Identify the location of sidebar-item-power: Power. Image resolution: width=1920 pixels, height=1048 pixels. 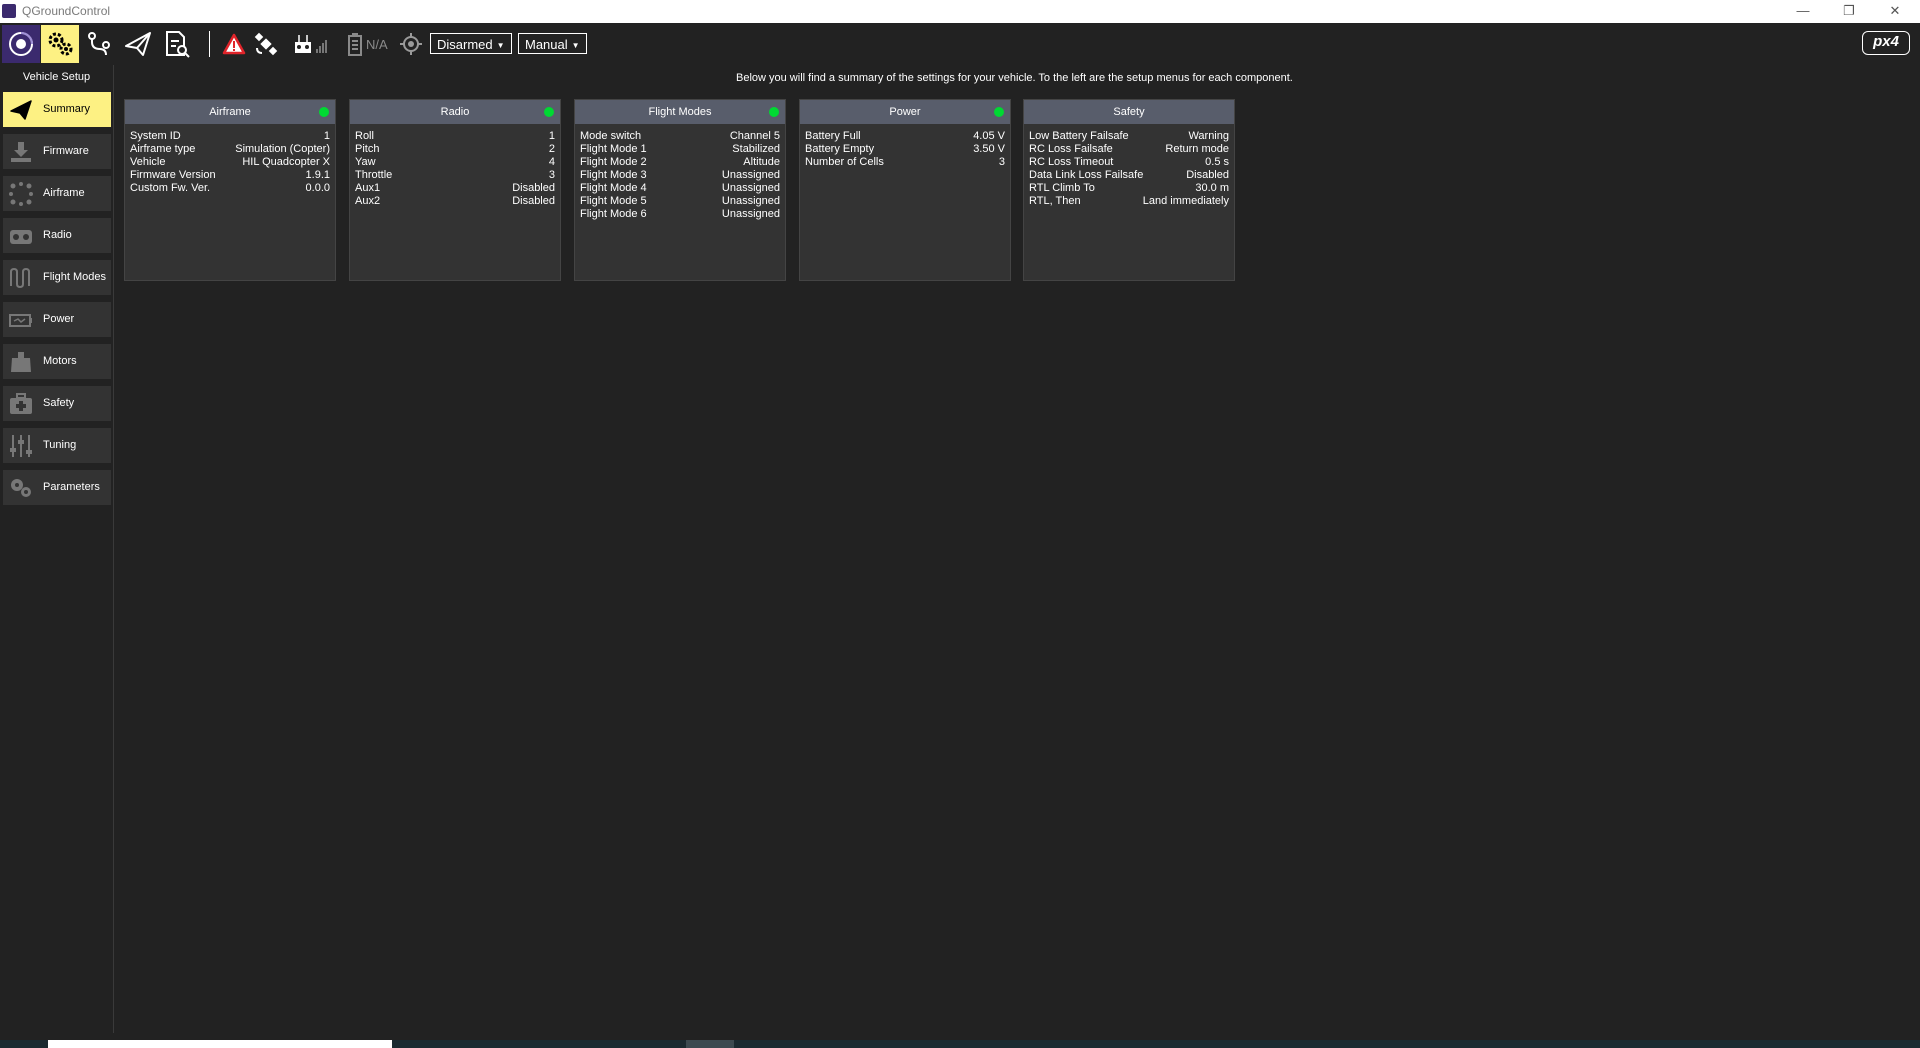
(57, 319).